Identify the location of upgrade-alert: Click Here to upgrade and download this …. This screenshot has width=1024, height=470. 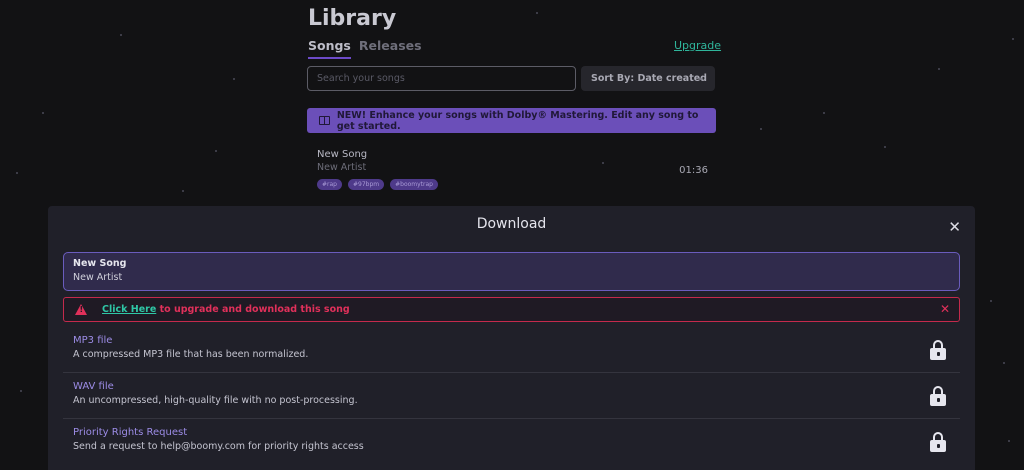
(511, 309).